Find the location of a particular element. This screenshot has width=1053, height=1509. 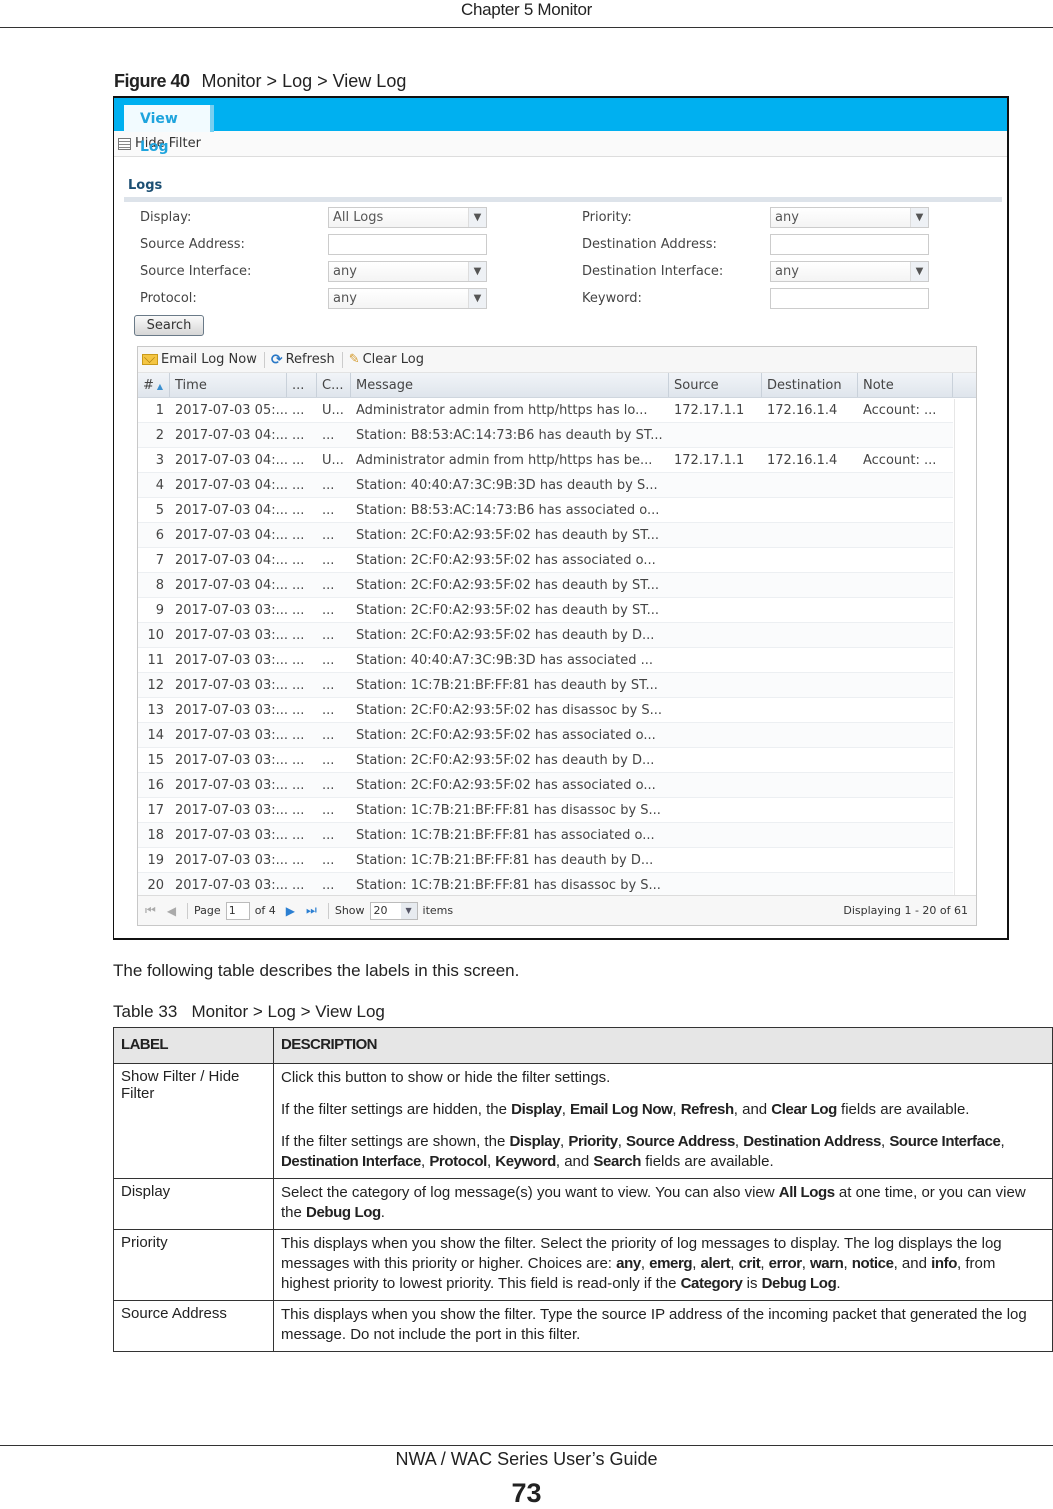

column-header-message: Message is located at coordinates (510, 385).